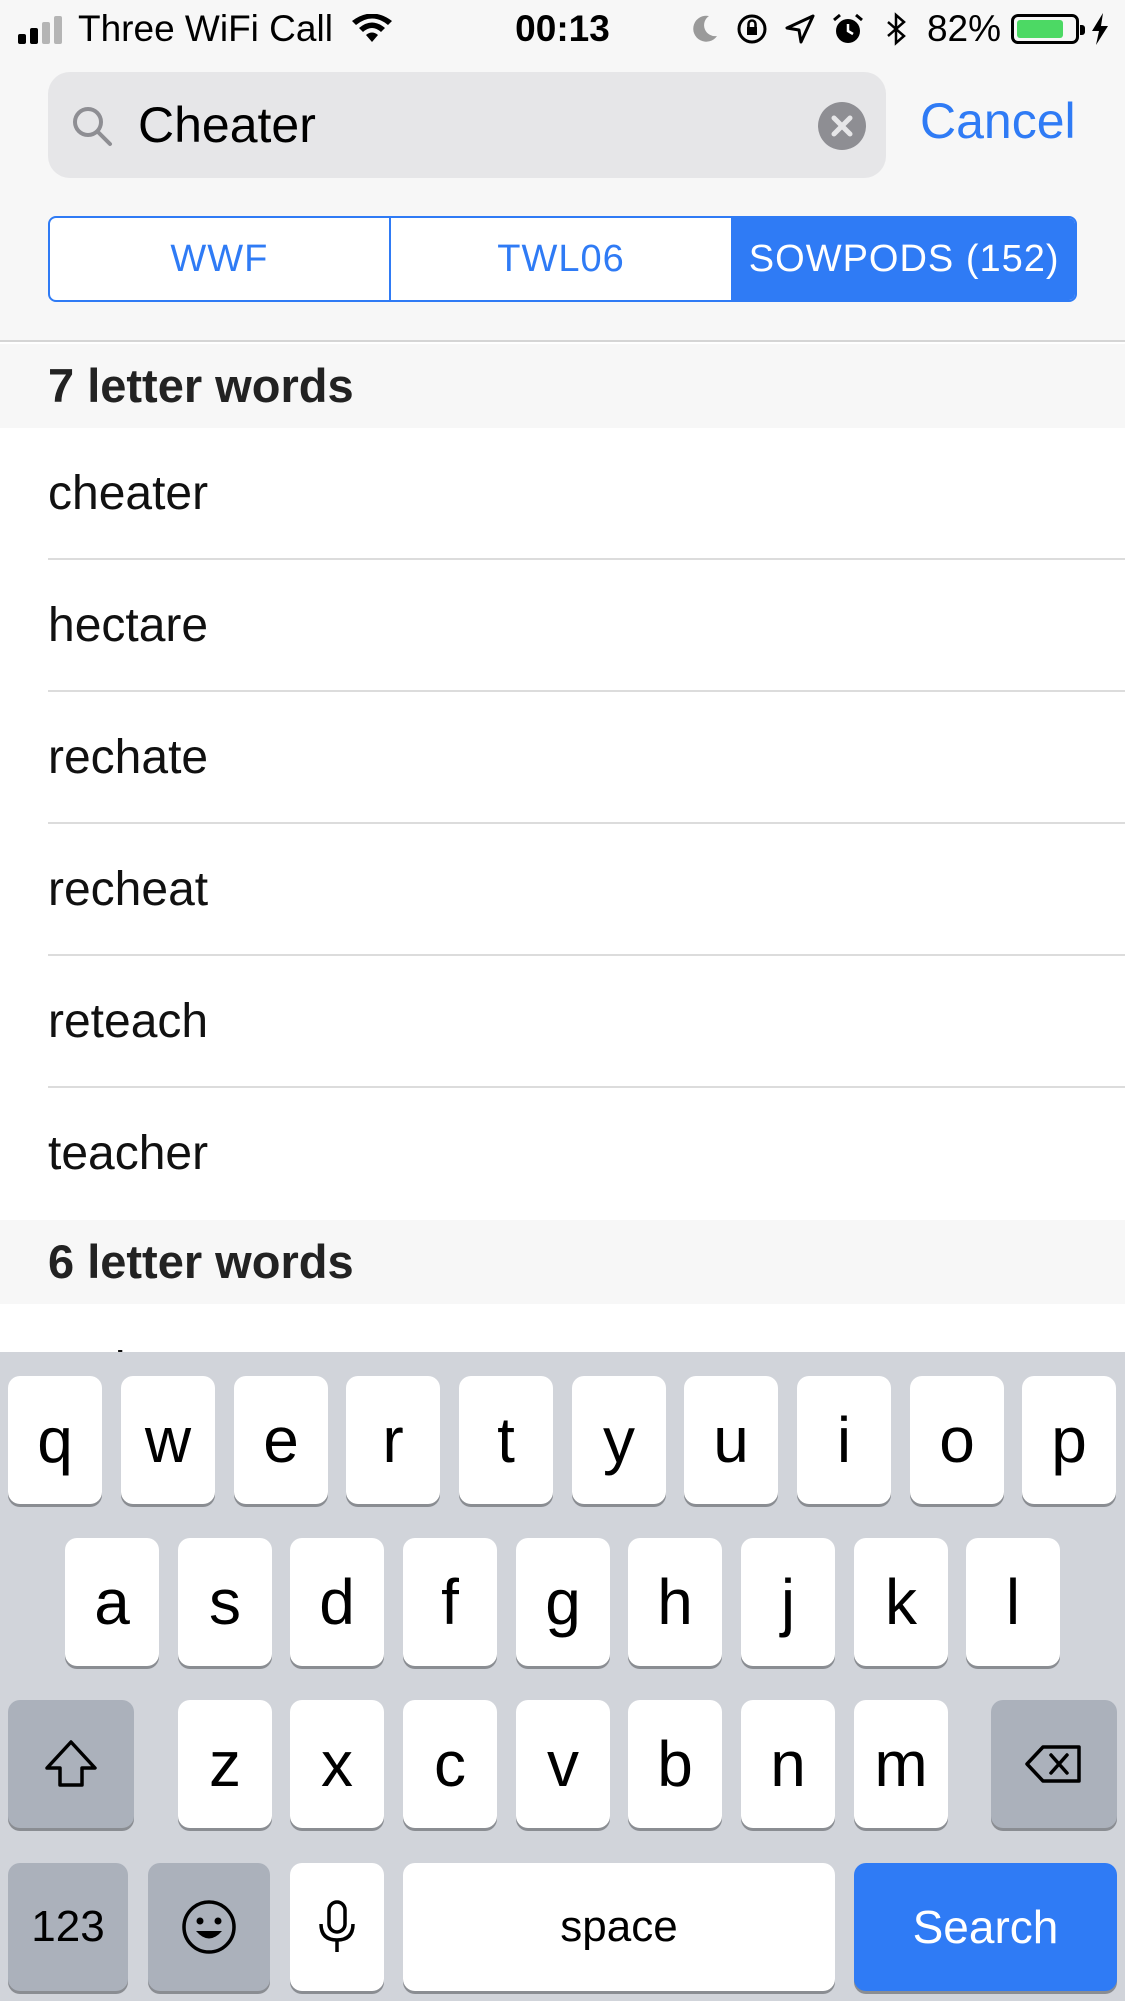  What do you see at coordinates (281, 1440) in the screenshot?
I see `key-e: e` at bounding box center [281, 1440].